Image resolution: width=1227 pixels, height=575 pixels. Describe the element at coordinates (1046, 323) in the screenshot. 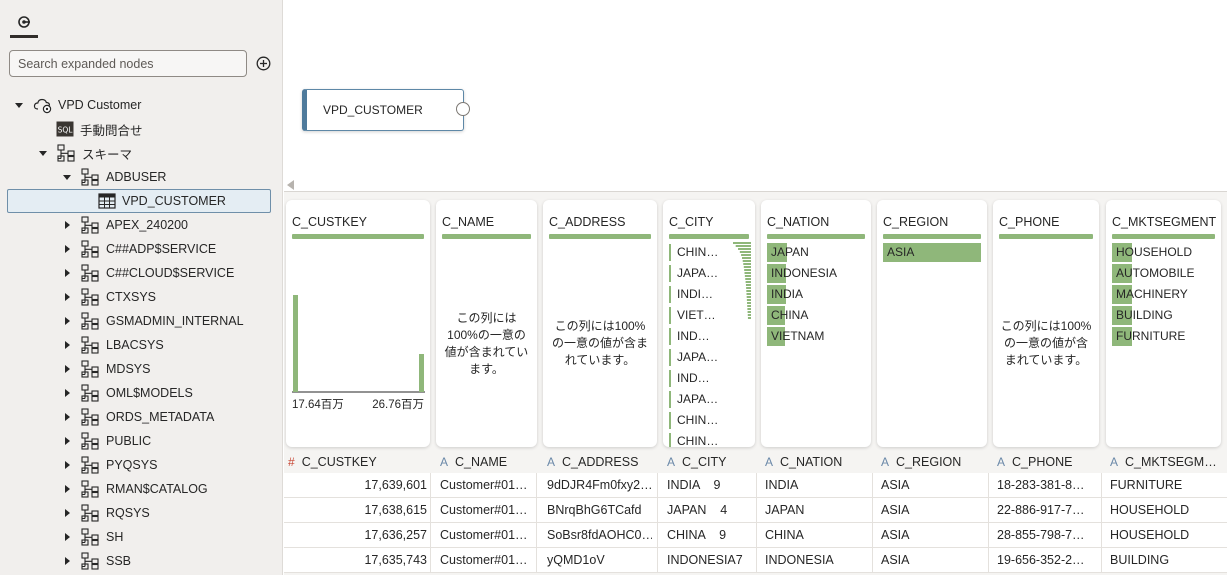

I see `profile-card-c-phone: C_PHONE この列には100%の一意の値が含まれています。` at that location.